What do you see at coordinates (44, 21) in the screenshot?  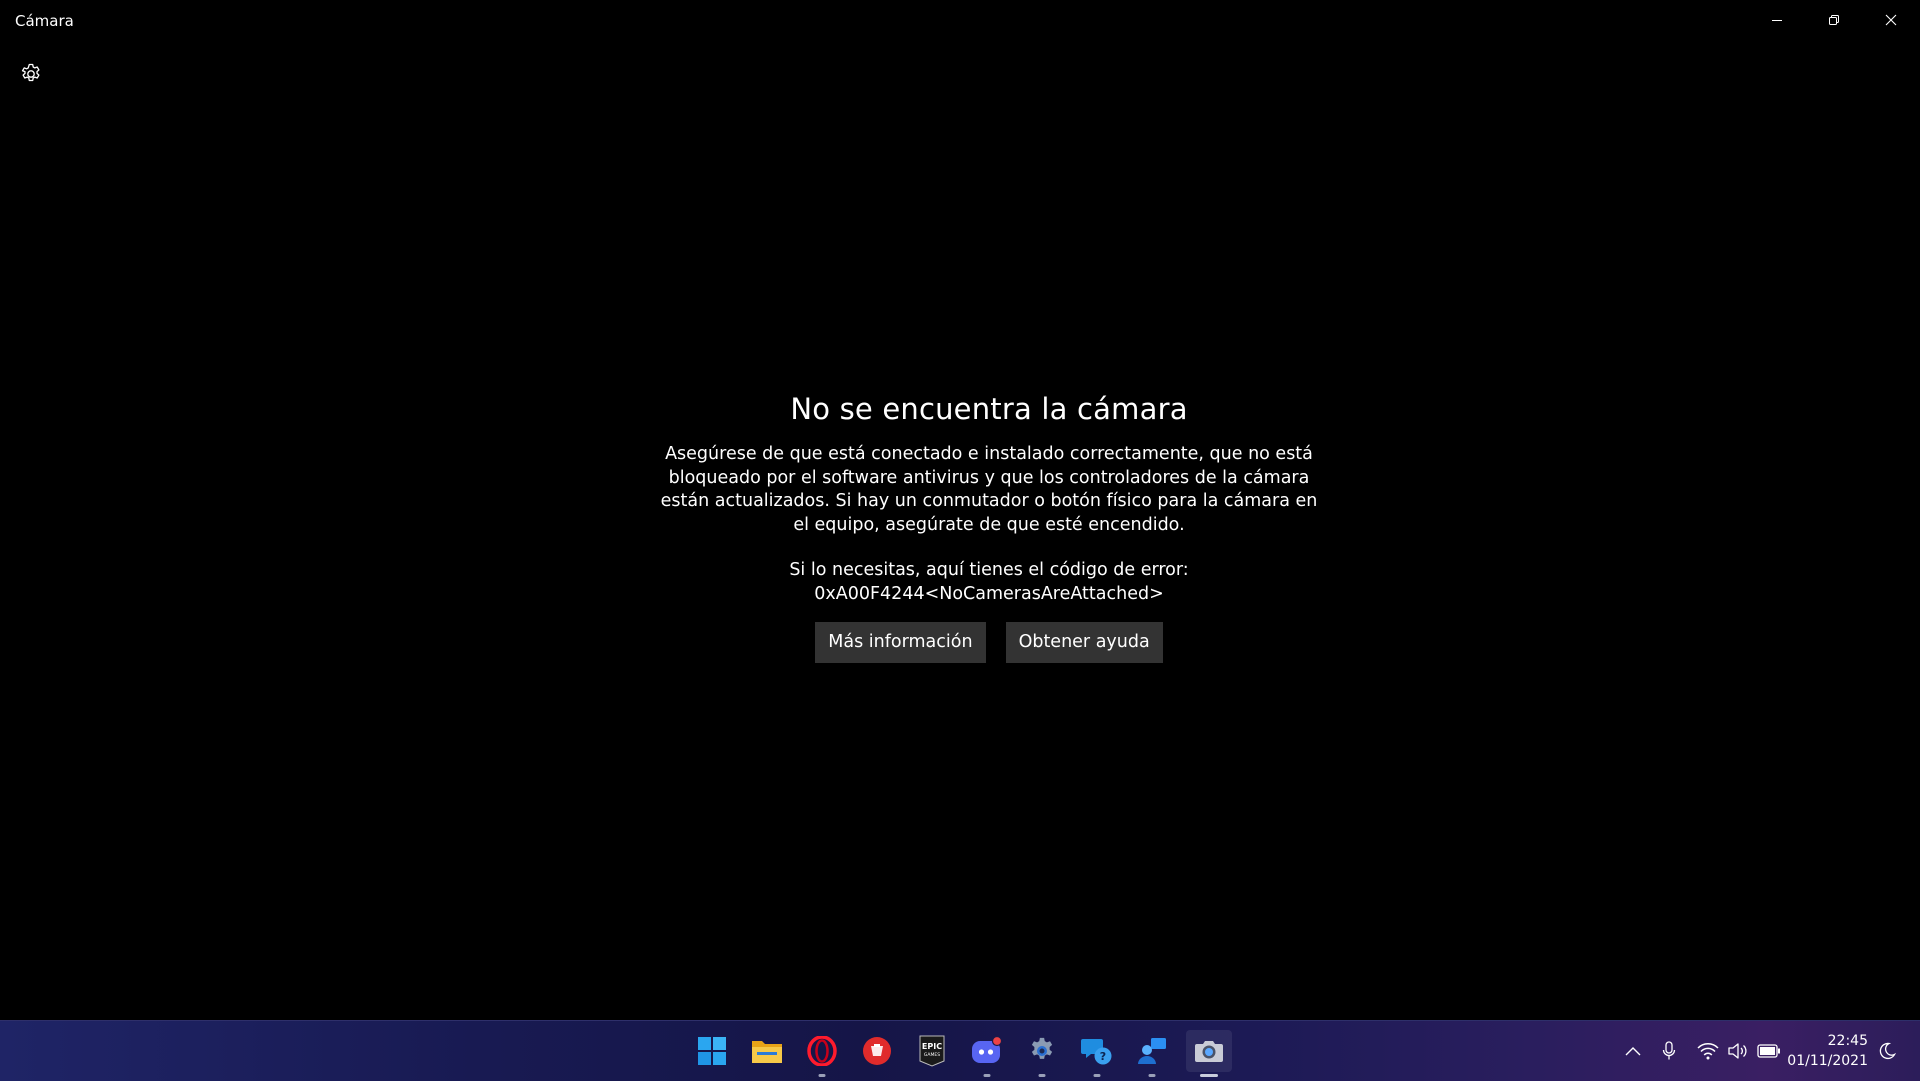 I see `app-title: Cámara` at bounding box center [44, 21].